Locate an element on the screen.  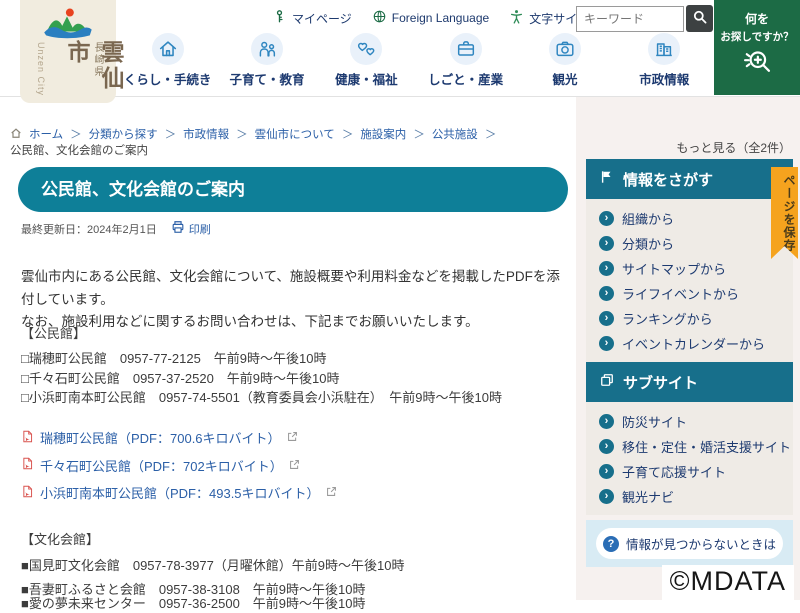
info-not-found-button: ? 情報が見つからないときは is located at coordinates (689, 543).